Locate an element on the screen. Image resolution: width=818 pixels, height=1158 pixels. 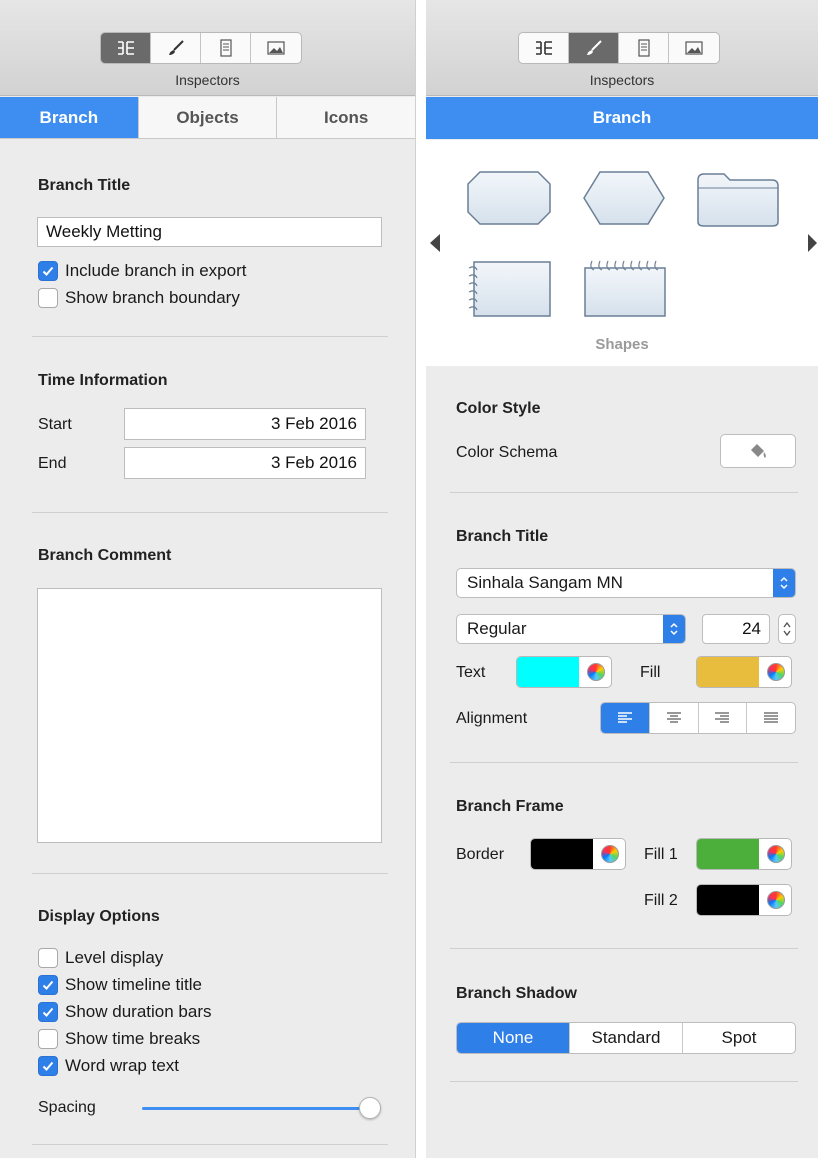
hexagon-shape is located at coordinates (624, 198).